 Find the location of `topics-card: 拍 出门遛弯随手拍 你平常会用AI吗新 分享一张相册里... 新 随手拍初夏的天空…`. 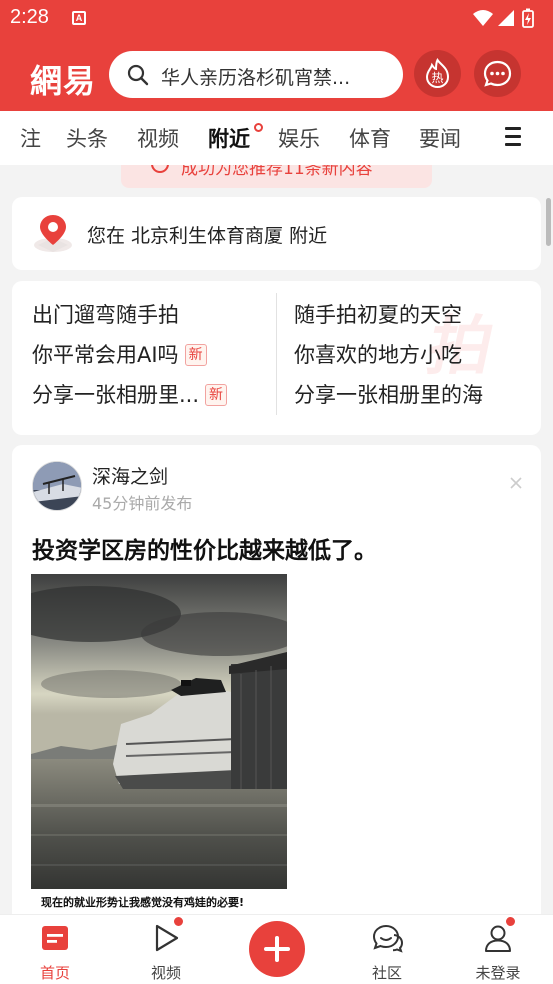

topics-card: 拍 出门遛弯随手拍 你平常会用AI吗新 分享一张相册里... 新 随手拍初夏的天空… is located at coordinates (276, 358).